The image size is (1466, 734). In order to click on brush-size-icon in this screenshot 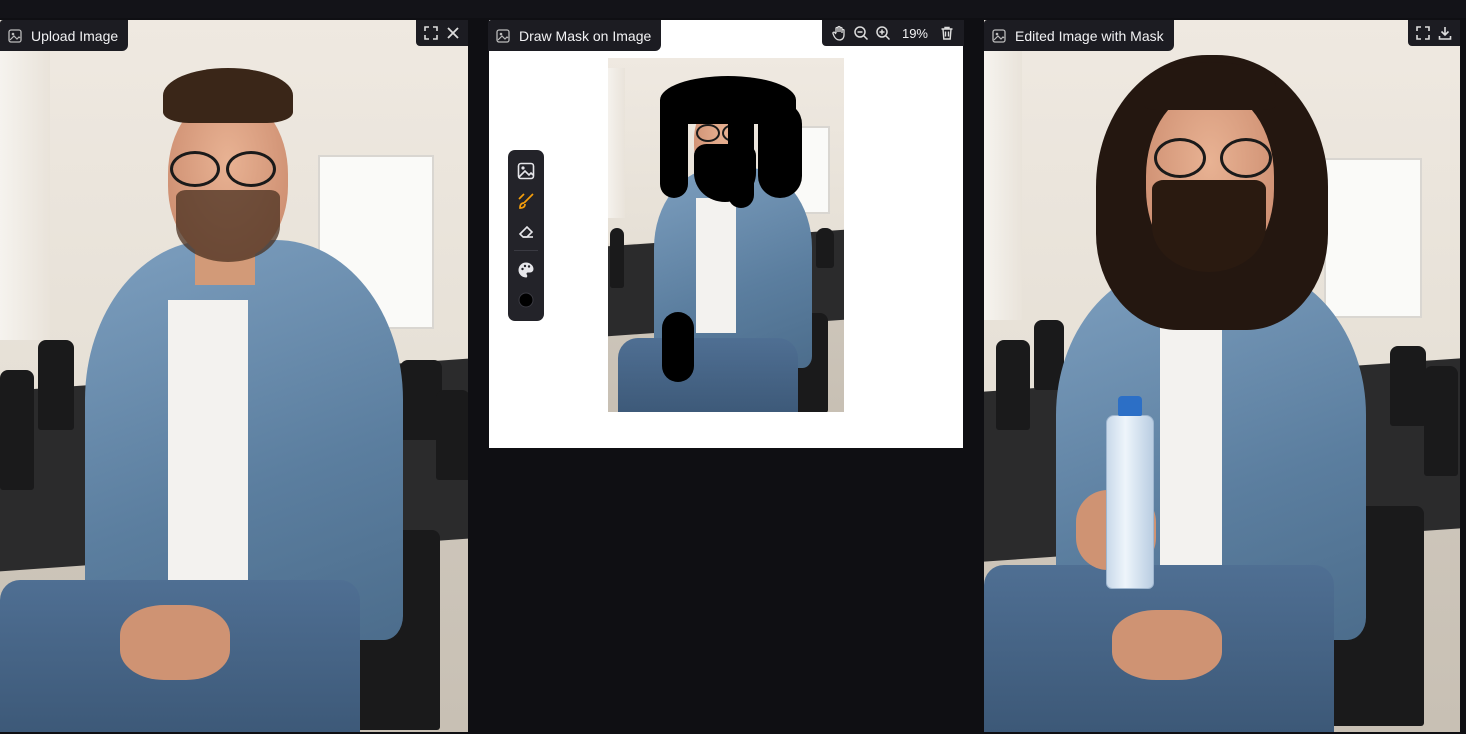, I will do `click(526, 300)`.